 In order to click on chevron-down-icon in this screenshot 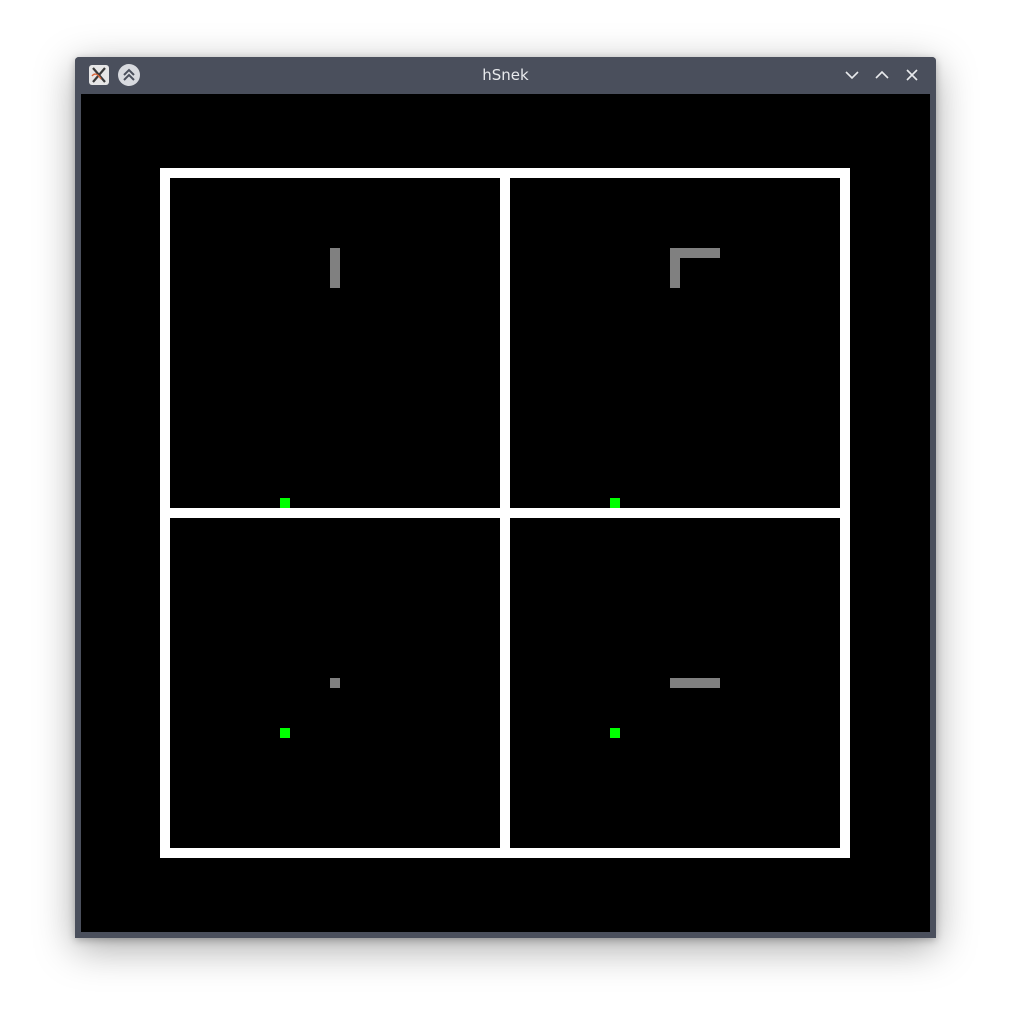, I will do `click(852, 75)`.